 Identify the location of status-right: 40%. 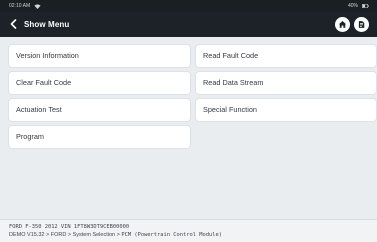
(358, 6).